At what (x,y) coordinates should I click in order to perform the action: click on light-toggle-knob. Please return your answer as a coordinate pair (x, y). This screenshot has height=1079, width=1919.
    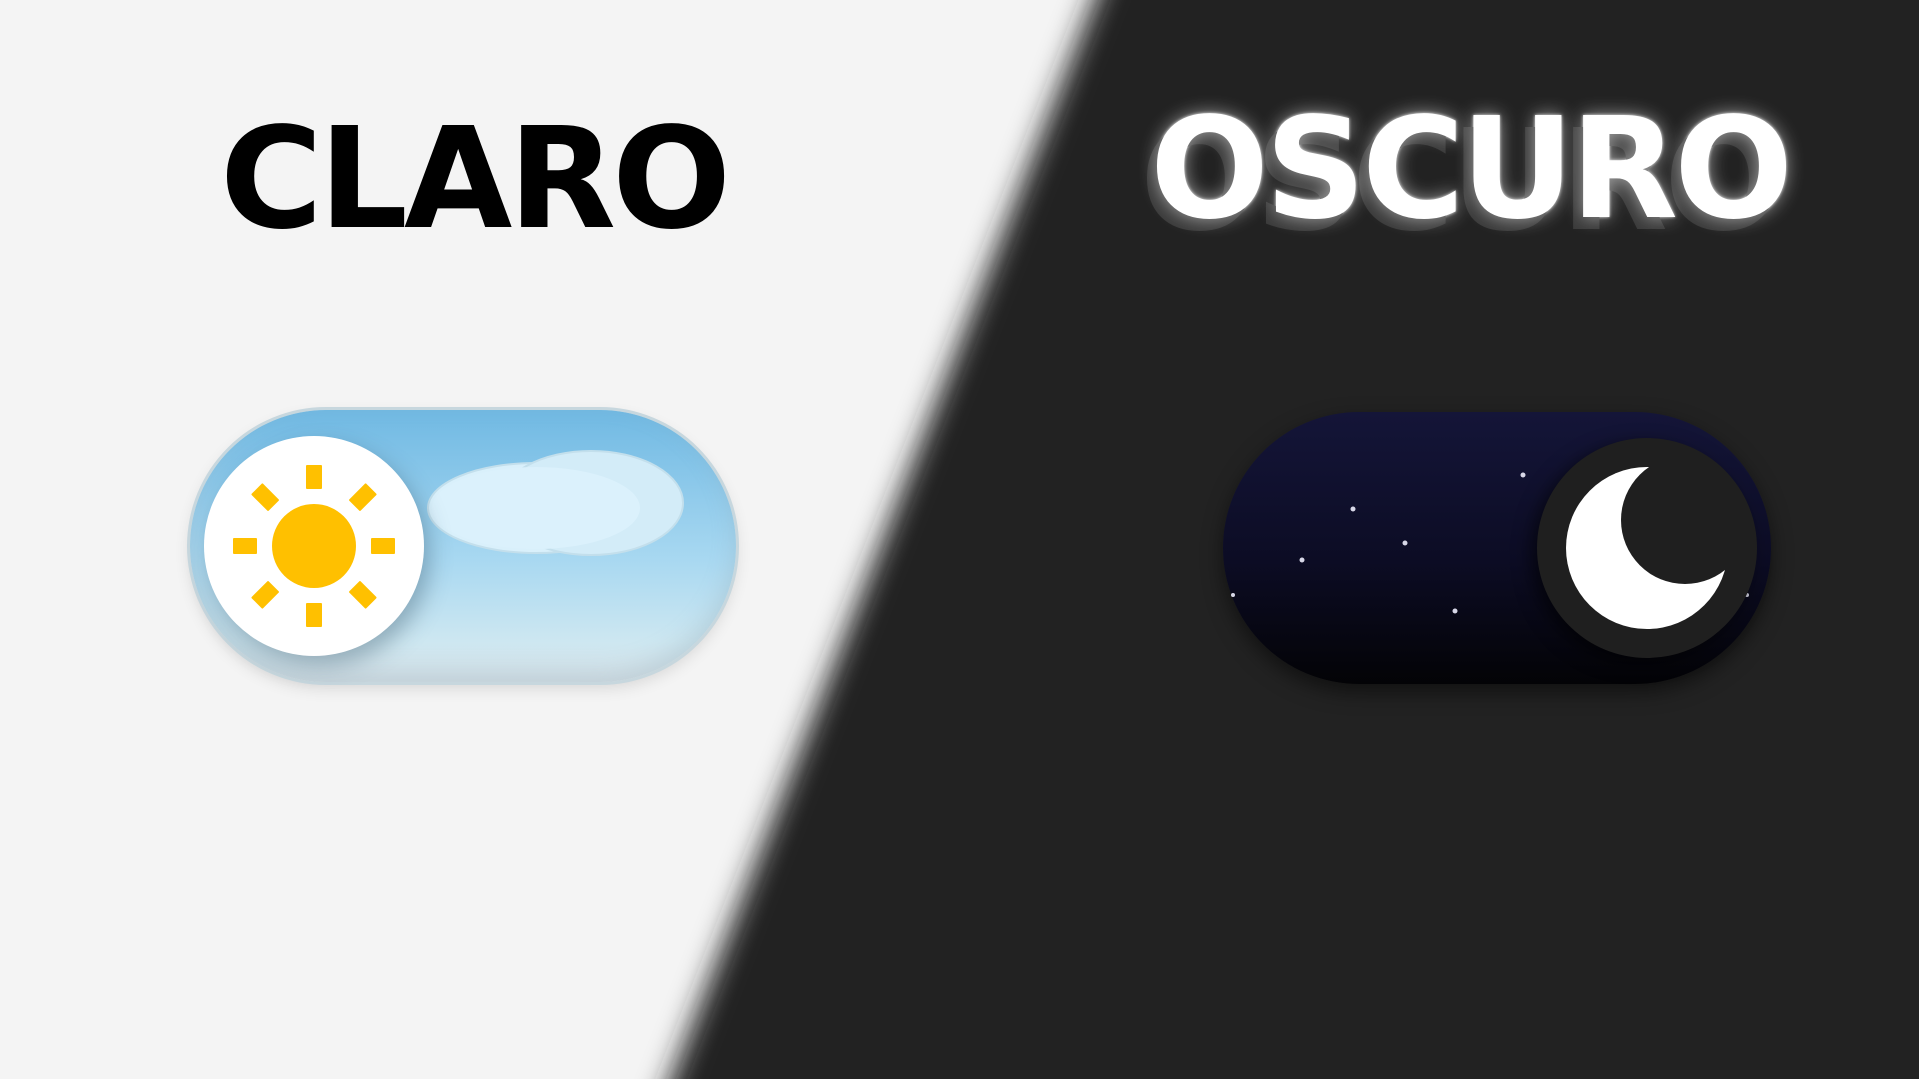
    Looking at the image, I should click on (314, 546).